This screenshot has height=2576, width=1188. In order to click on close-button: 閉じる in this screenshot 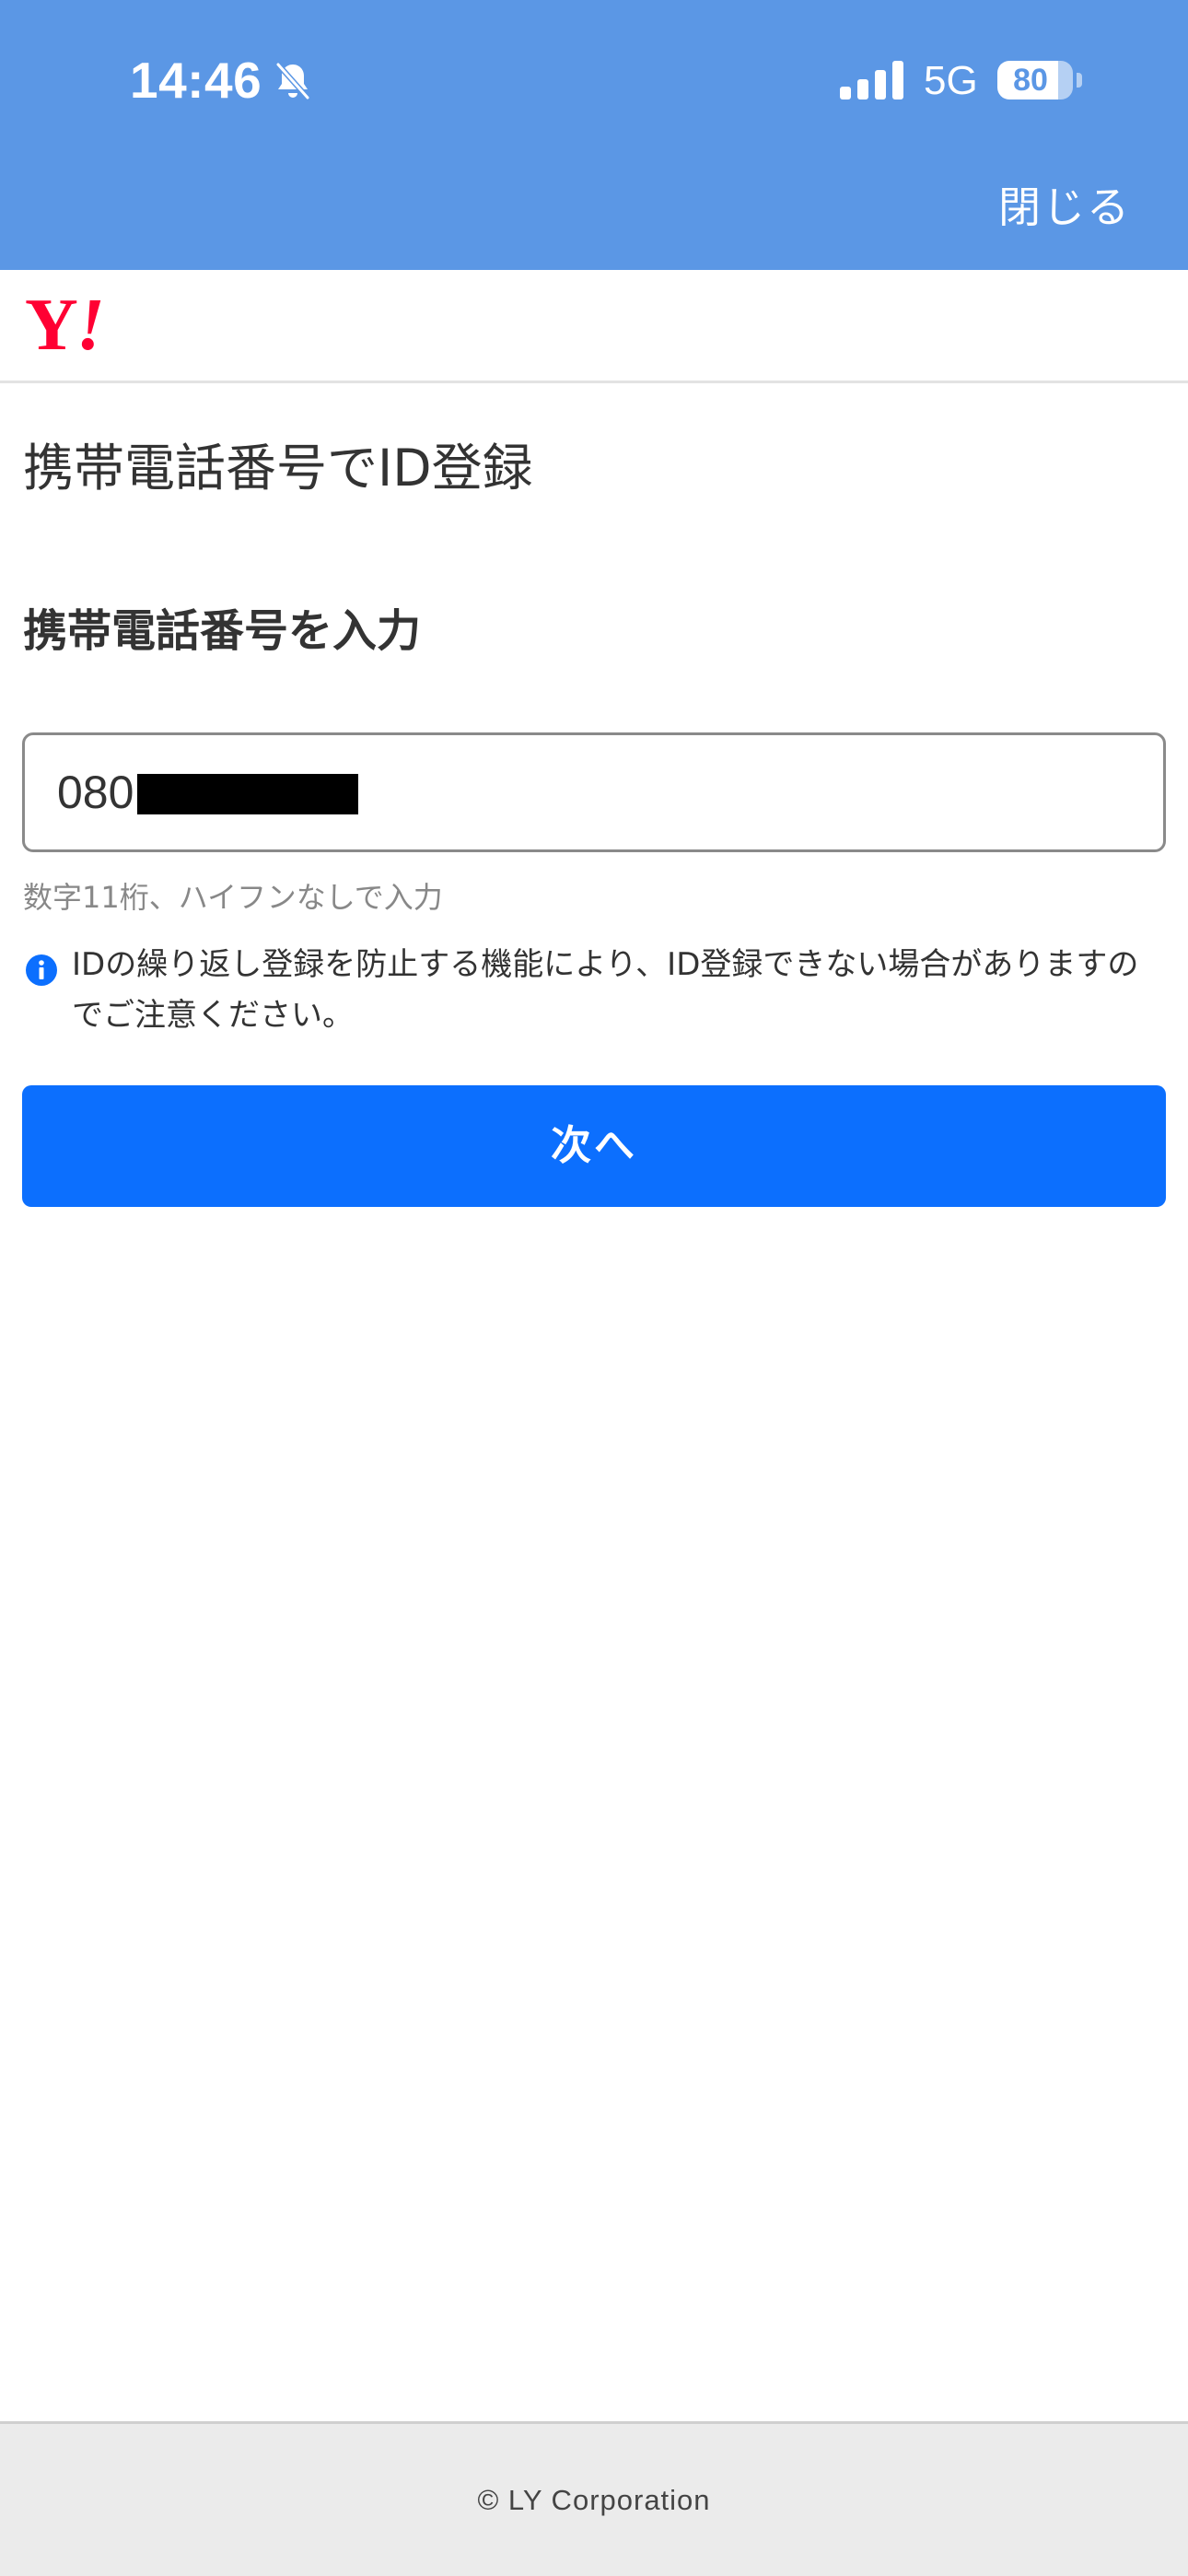, I will do `click(1064, 207)`.